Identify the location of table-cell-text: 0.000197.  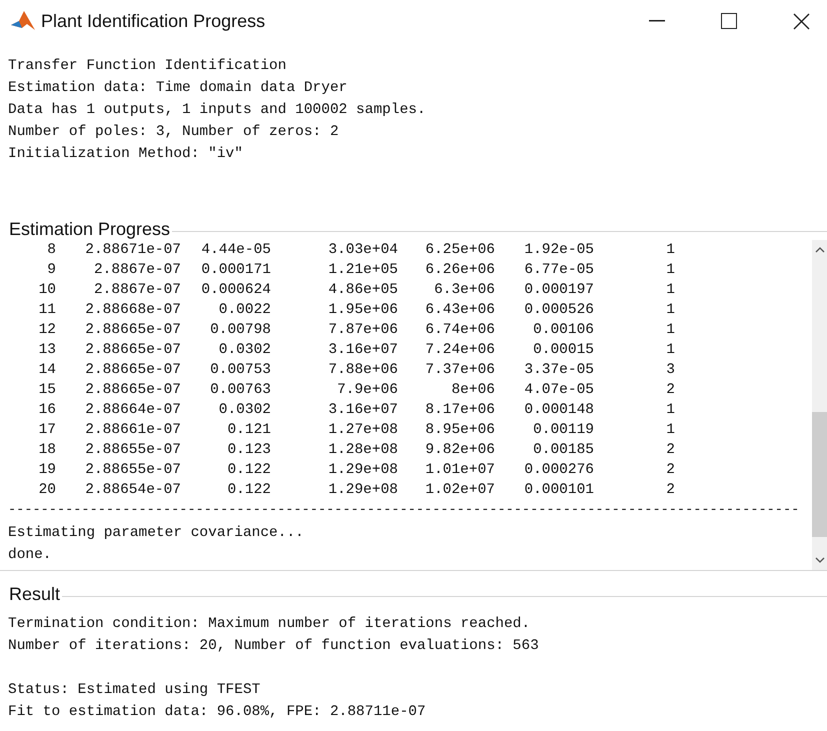
(558, 290).